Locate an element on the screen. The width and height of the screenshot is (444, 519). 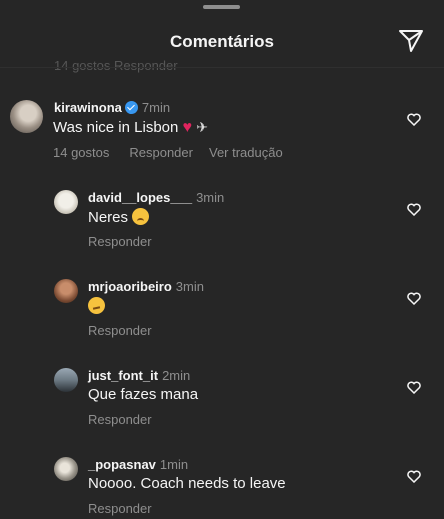
divider is located at coordinates (222, 67).